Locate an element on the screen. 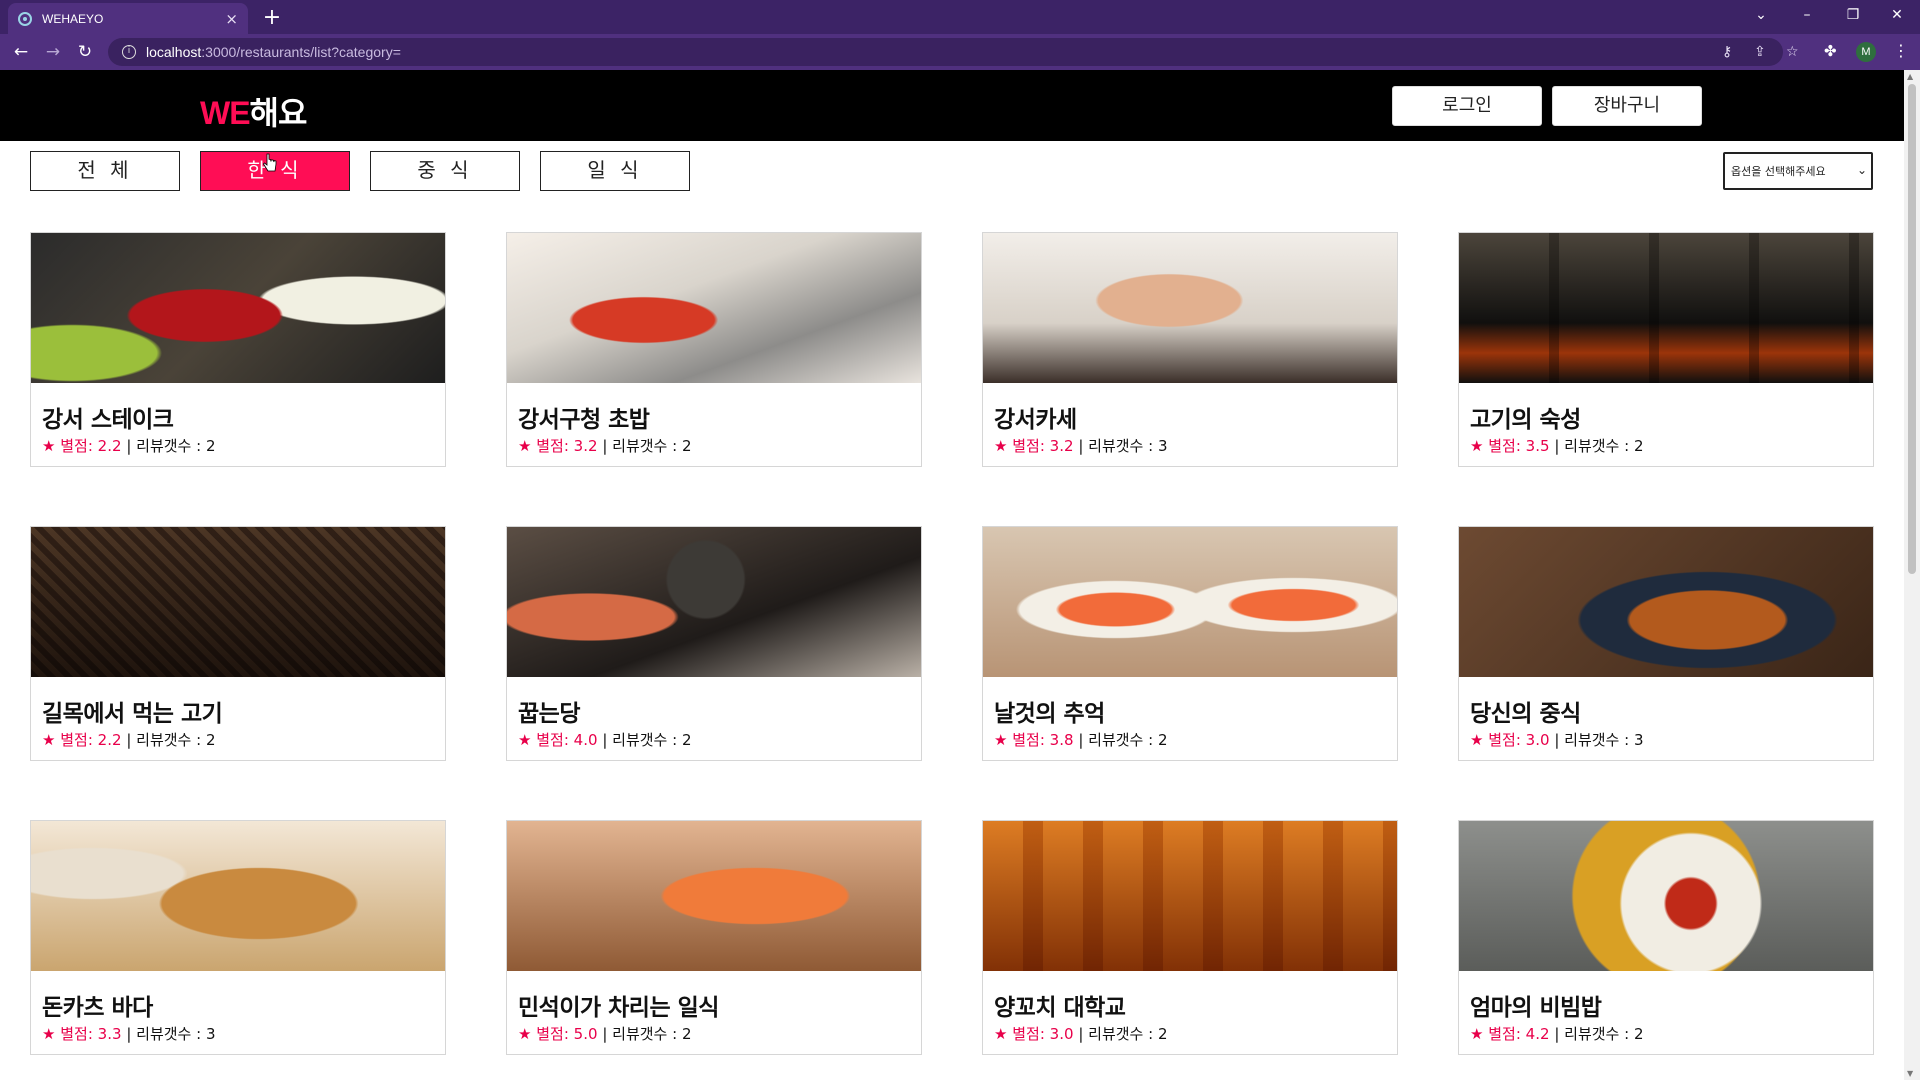 This screenshot has height=1080, width=1920. category-chinese-button: 중 식 is located at coordinates (445, 171).